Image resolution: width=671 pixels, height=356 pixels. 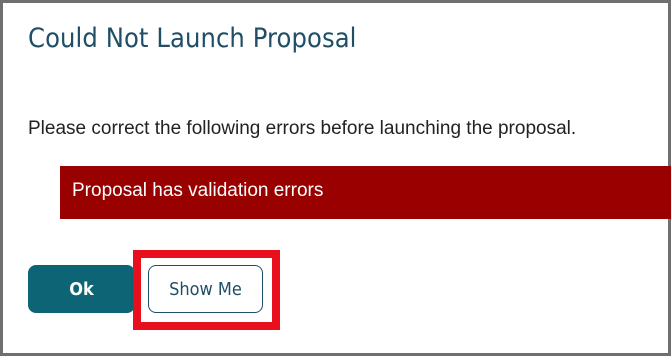 What do you see at coordinates (198, 190) in the screenshot?
I see `error-text: Proposal has validation errors` at bounding box center [198, 190].